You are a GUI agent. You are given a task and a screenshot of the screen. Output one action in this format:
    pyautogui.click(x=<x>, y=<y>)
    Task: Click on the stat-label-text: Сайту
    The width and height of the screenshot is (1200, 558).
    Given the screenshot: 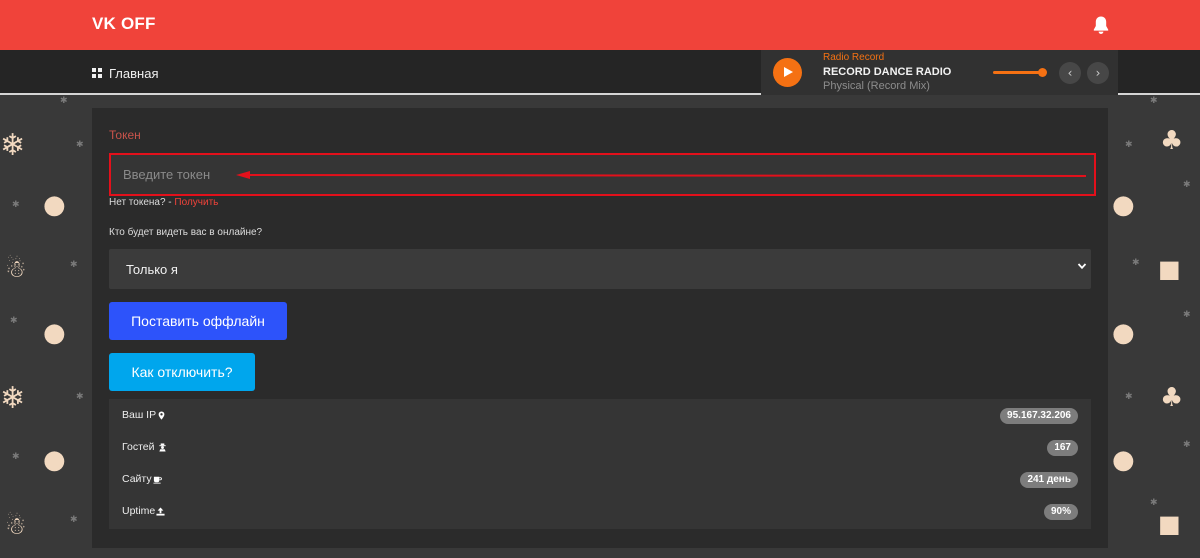 What is the action you would take?
    pyautogui.click(x=137, y=479)
    